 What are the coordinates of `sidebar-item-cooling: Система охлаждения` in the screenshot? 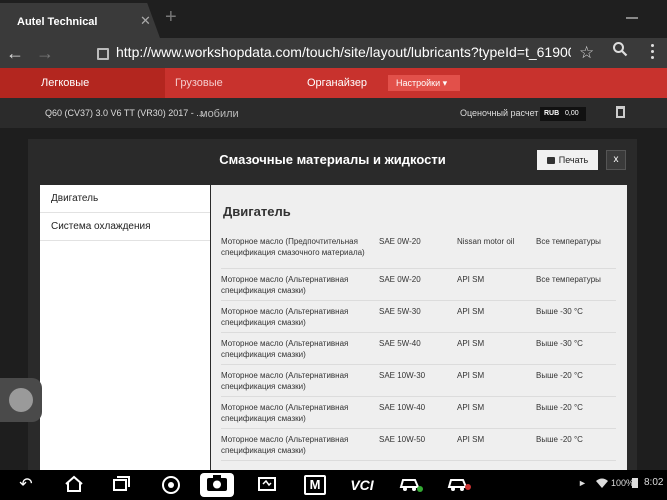 It's located at (125, 227).